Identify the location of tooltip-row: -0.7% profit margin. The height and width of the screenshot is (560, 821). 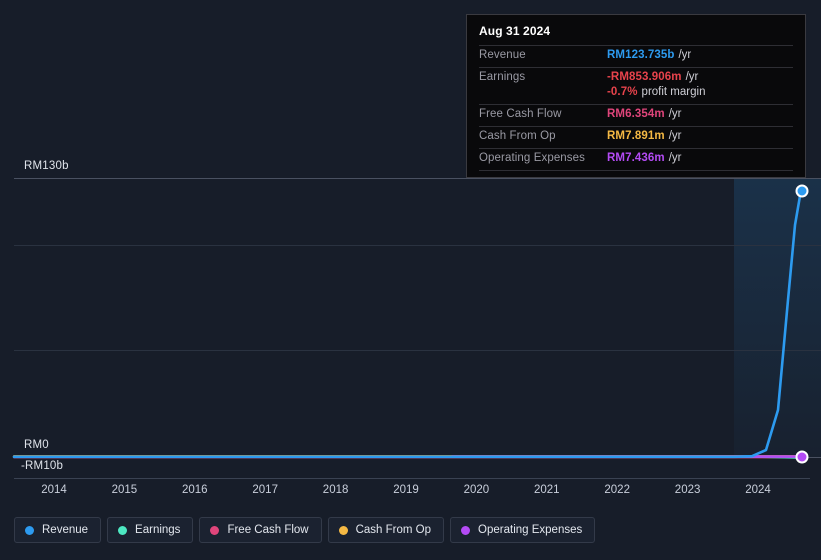
(636, 95).